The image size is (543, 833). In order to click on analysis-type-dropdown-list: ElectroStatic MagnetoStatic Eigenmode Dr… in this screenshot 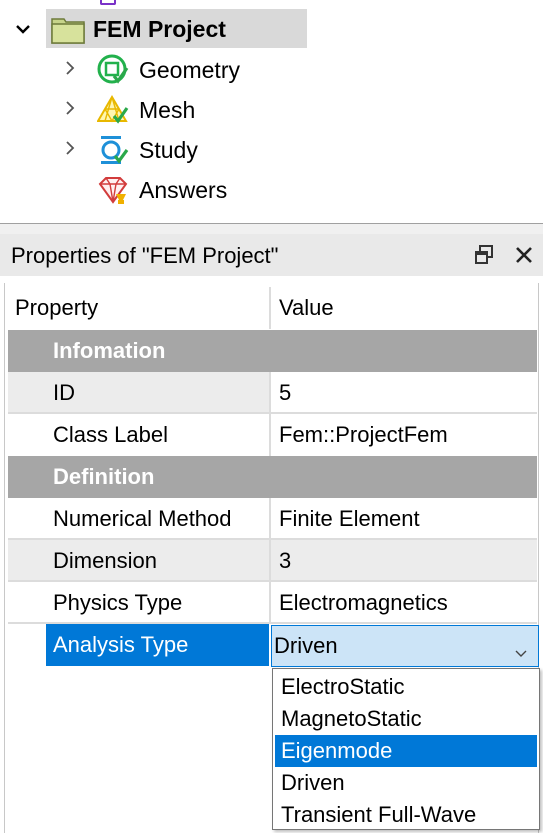, I will do `click(406, 749)`.